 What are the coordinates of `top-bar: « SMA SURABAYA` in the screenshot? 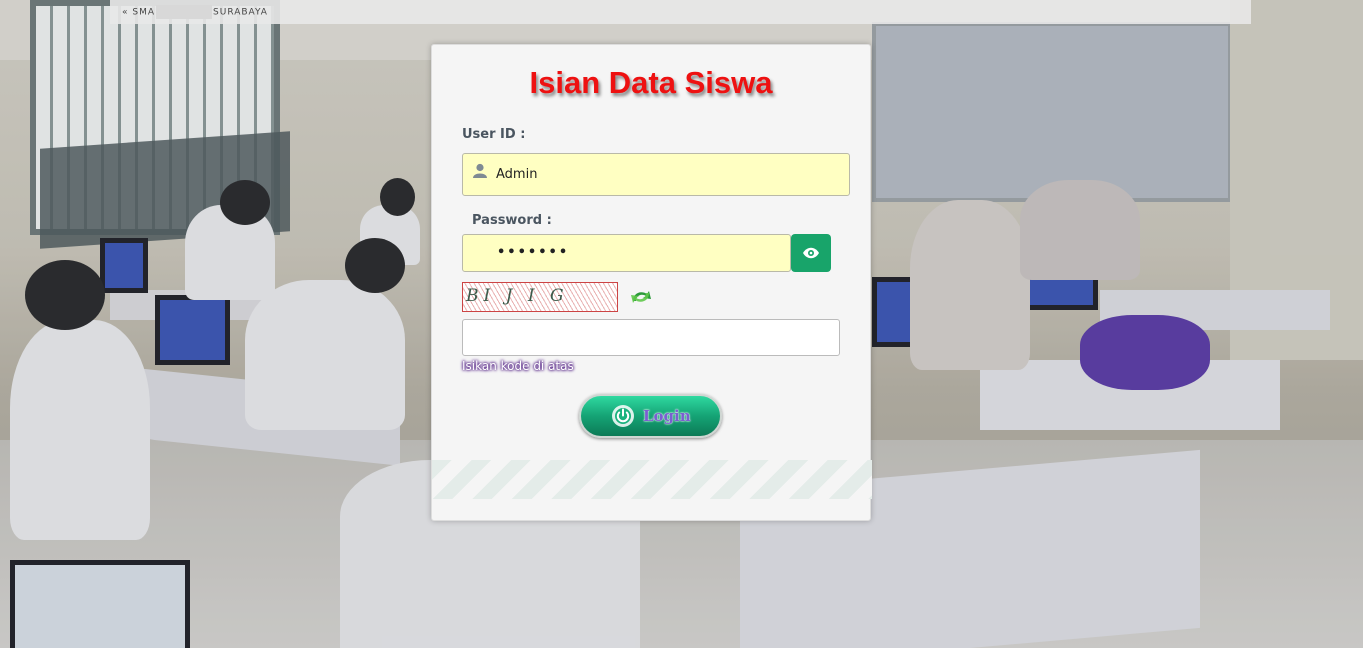 It's located at (680, 12).